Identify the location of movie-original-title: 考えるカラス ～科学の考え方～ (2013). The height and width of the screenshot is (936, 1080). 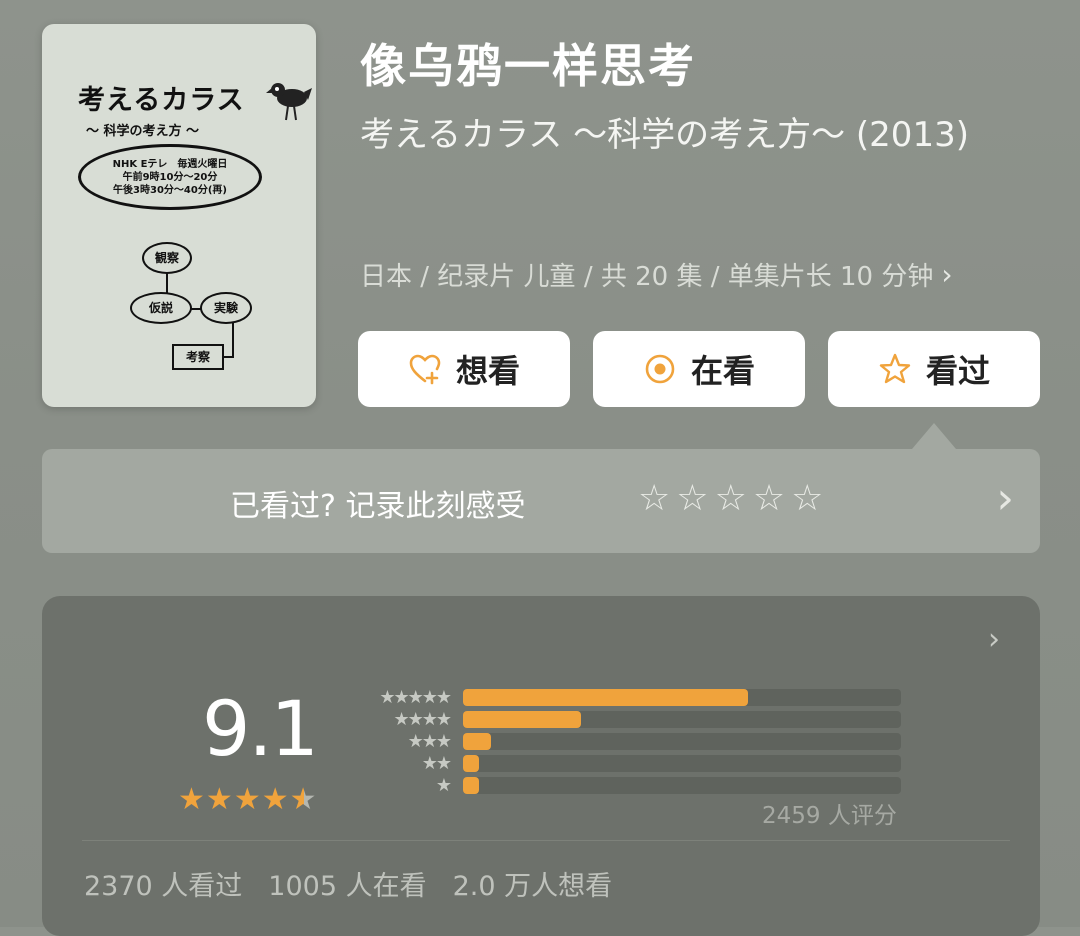
(664, 135).